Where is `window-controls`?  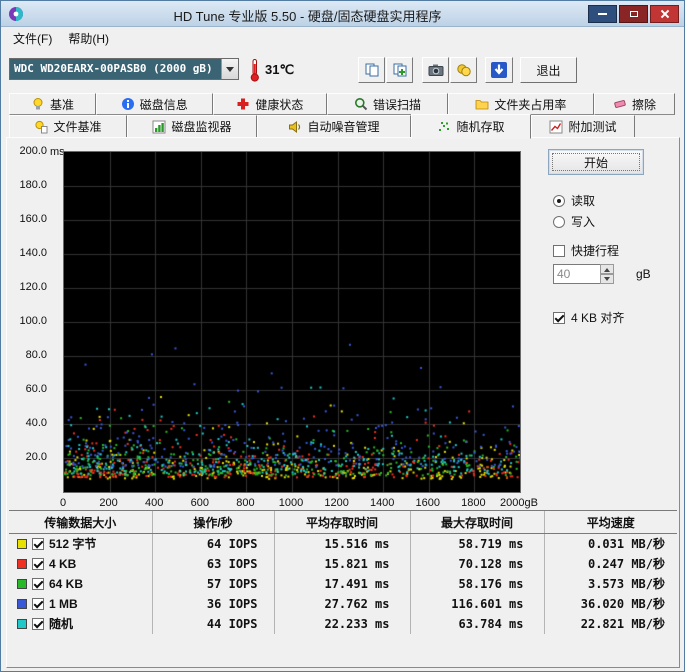
window-controls is located at coordinates (633, 14).